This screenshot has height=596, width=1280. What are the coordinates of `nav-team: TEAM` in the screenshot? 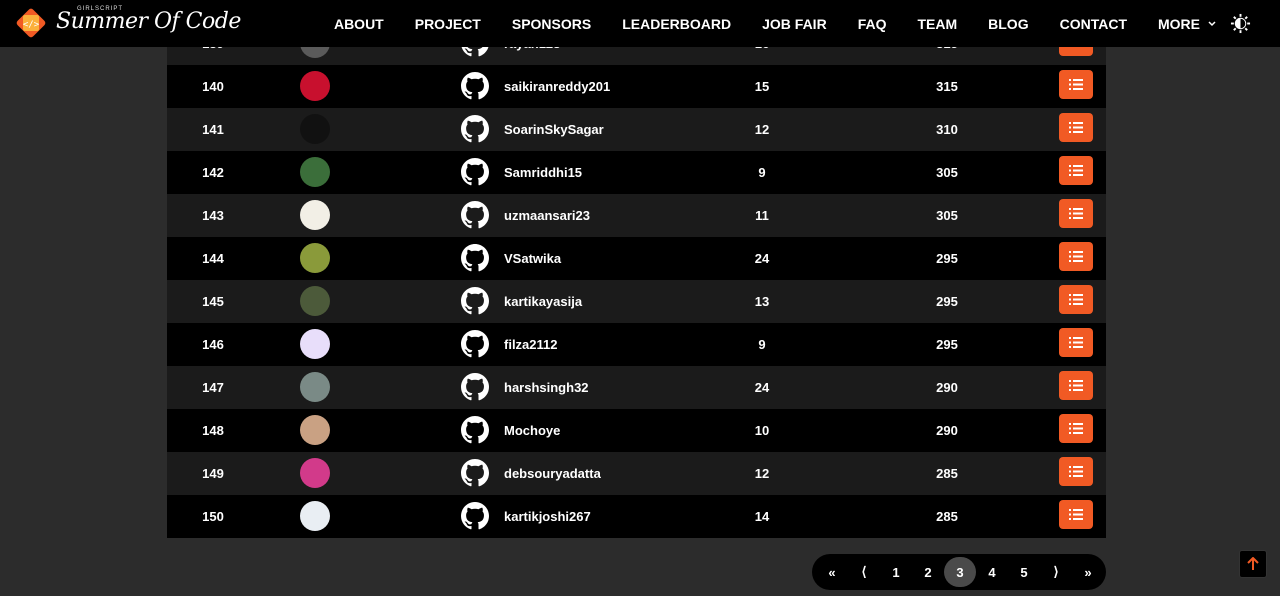 It's located at (937, 24).